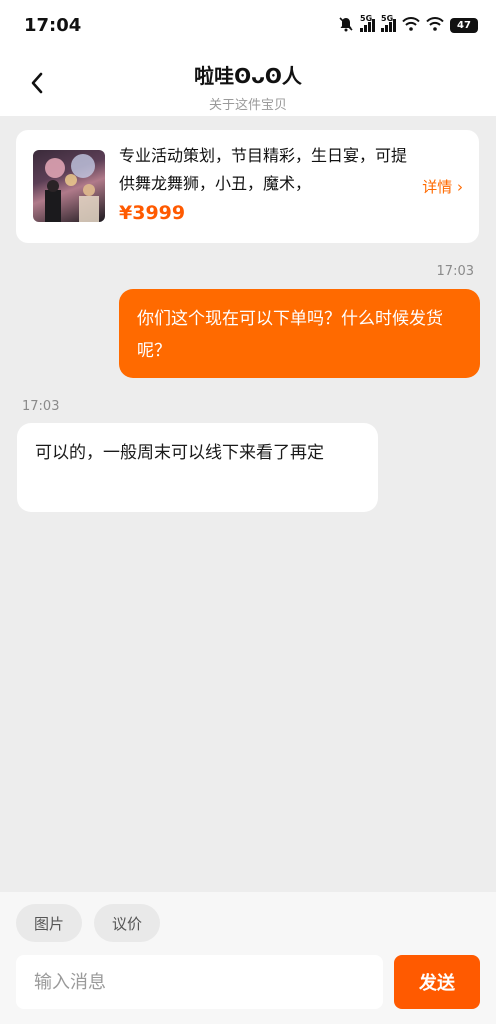 This screenshot has width=496, height=1024. Describe the element at coordinates (248, 25) in the screenshot. I see `status-bar: 17:04 5G 5G 47` at that location.